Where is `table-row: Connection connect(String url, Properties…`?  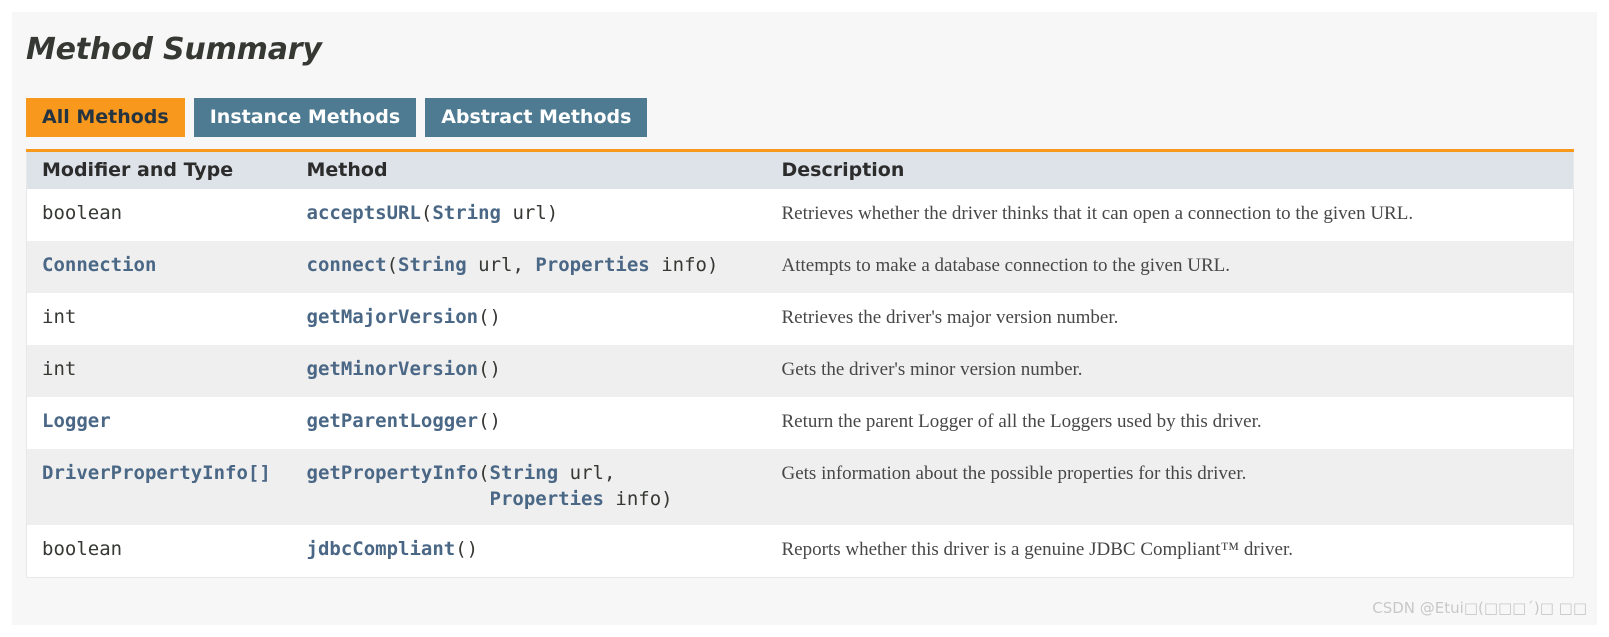
table-row: Connection connect(String url, Properties… is located at coordinates (800, 267).